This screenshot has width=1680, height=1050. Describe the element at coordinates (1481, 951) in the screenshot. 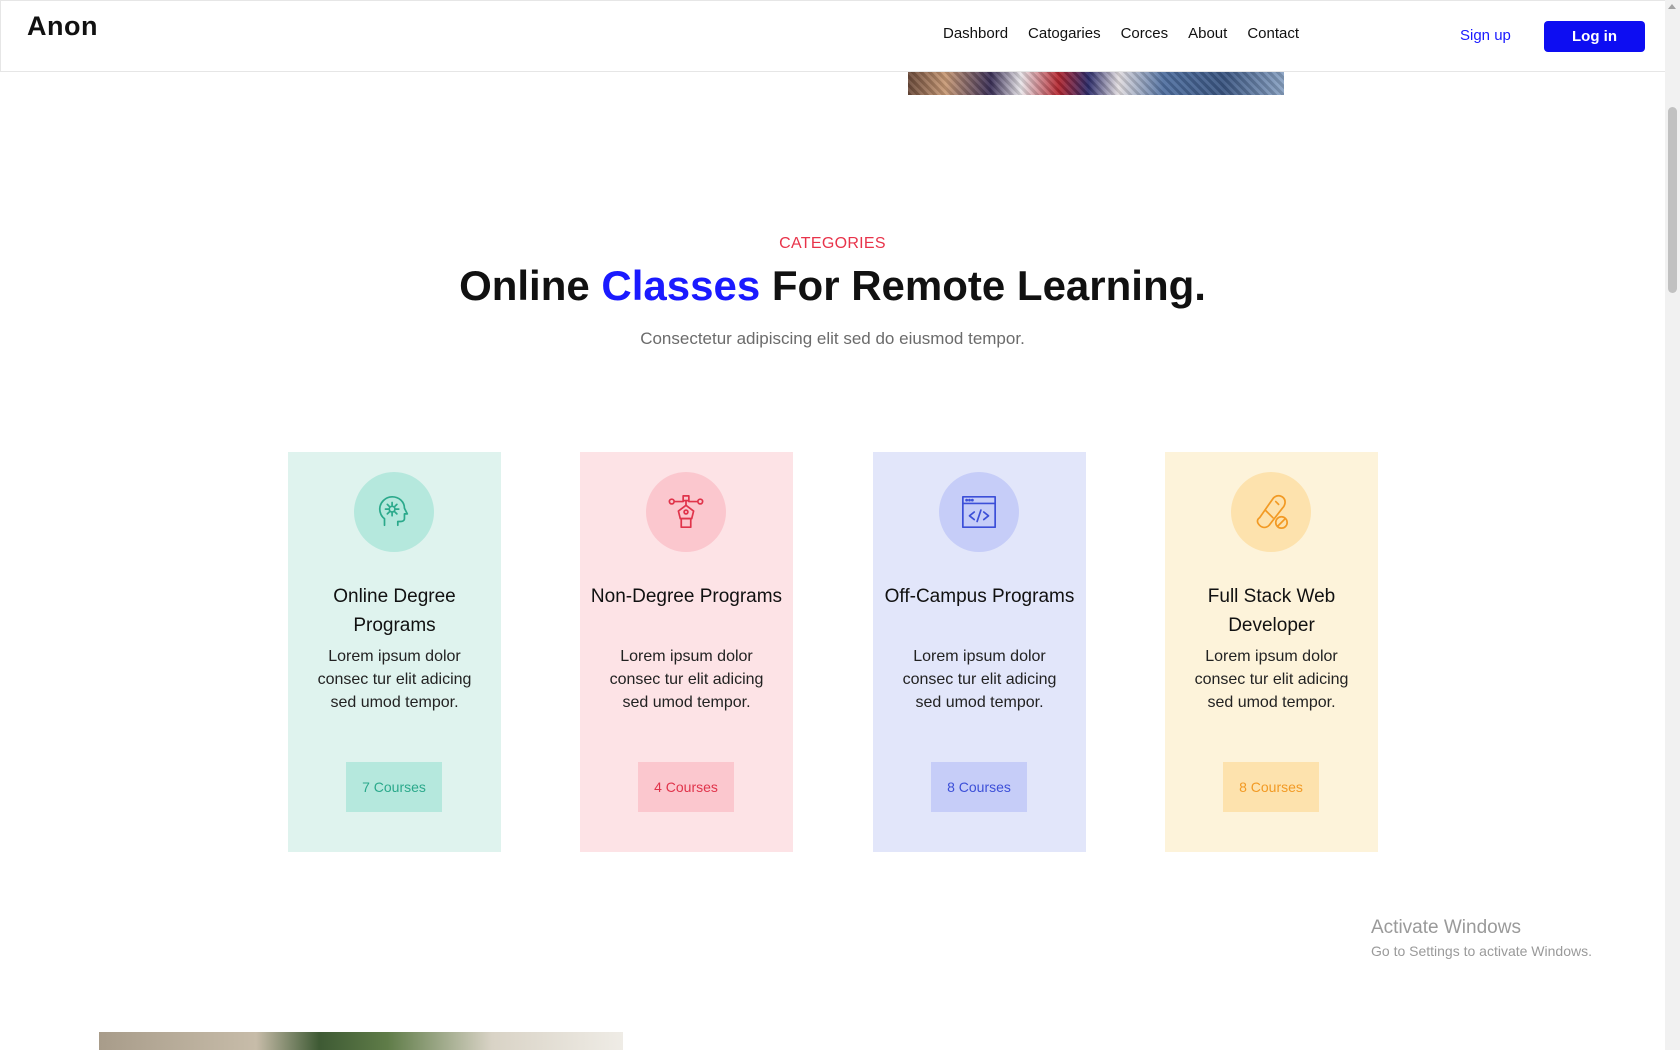

I see `activate-windows-subtitle: Go to Settings to activate Windows.` at that location.